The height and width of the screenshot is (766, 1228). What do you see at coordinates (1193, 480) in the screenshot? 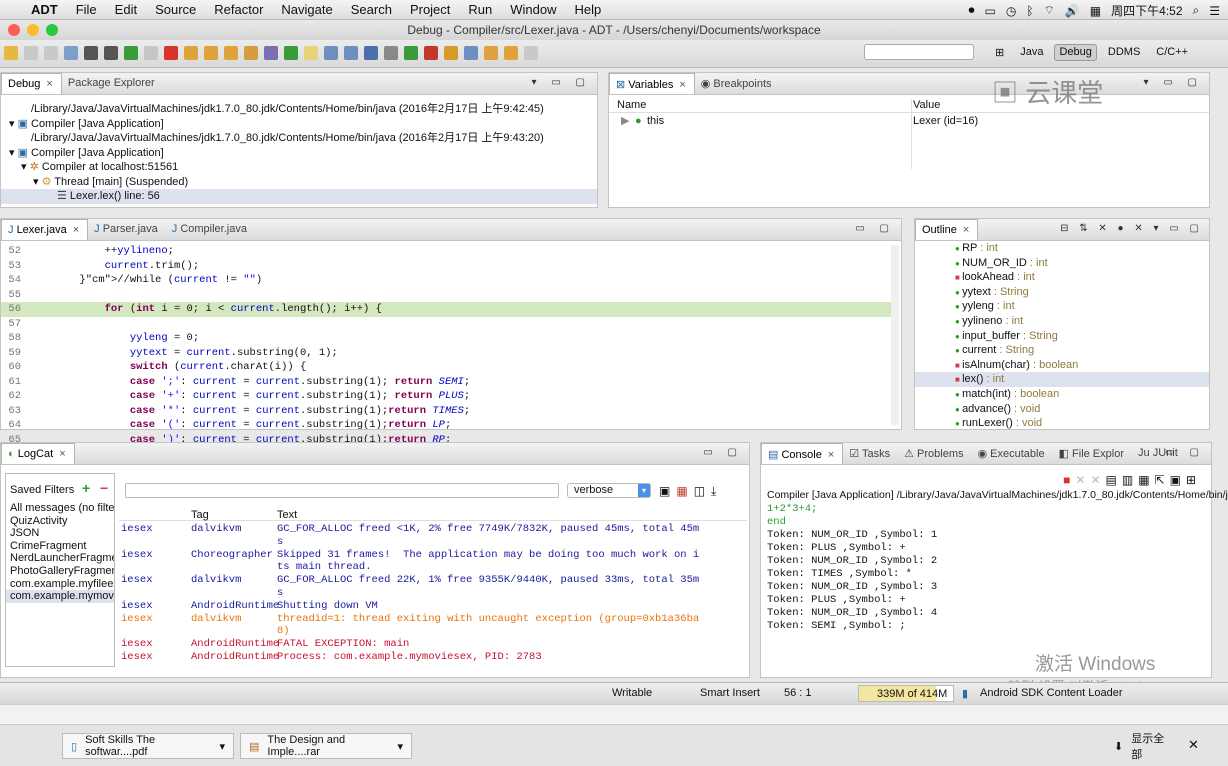
I see `open-console-icon: ⊞` at bounding box center [1193, 480].